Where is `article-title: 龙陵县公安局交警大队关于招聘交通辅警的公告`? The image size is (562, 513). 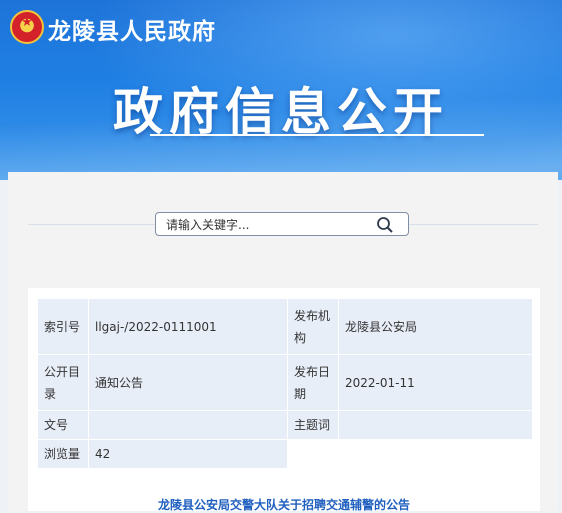 article-title: 龙陵县公安局交警大队关于招聘交通辅警的公告 is located at coordinates (284, 504).